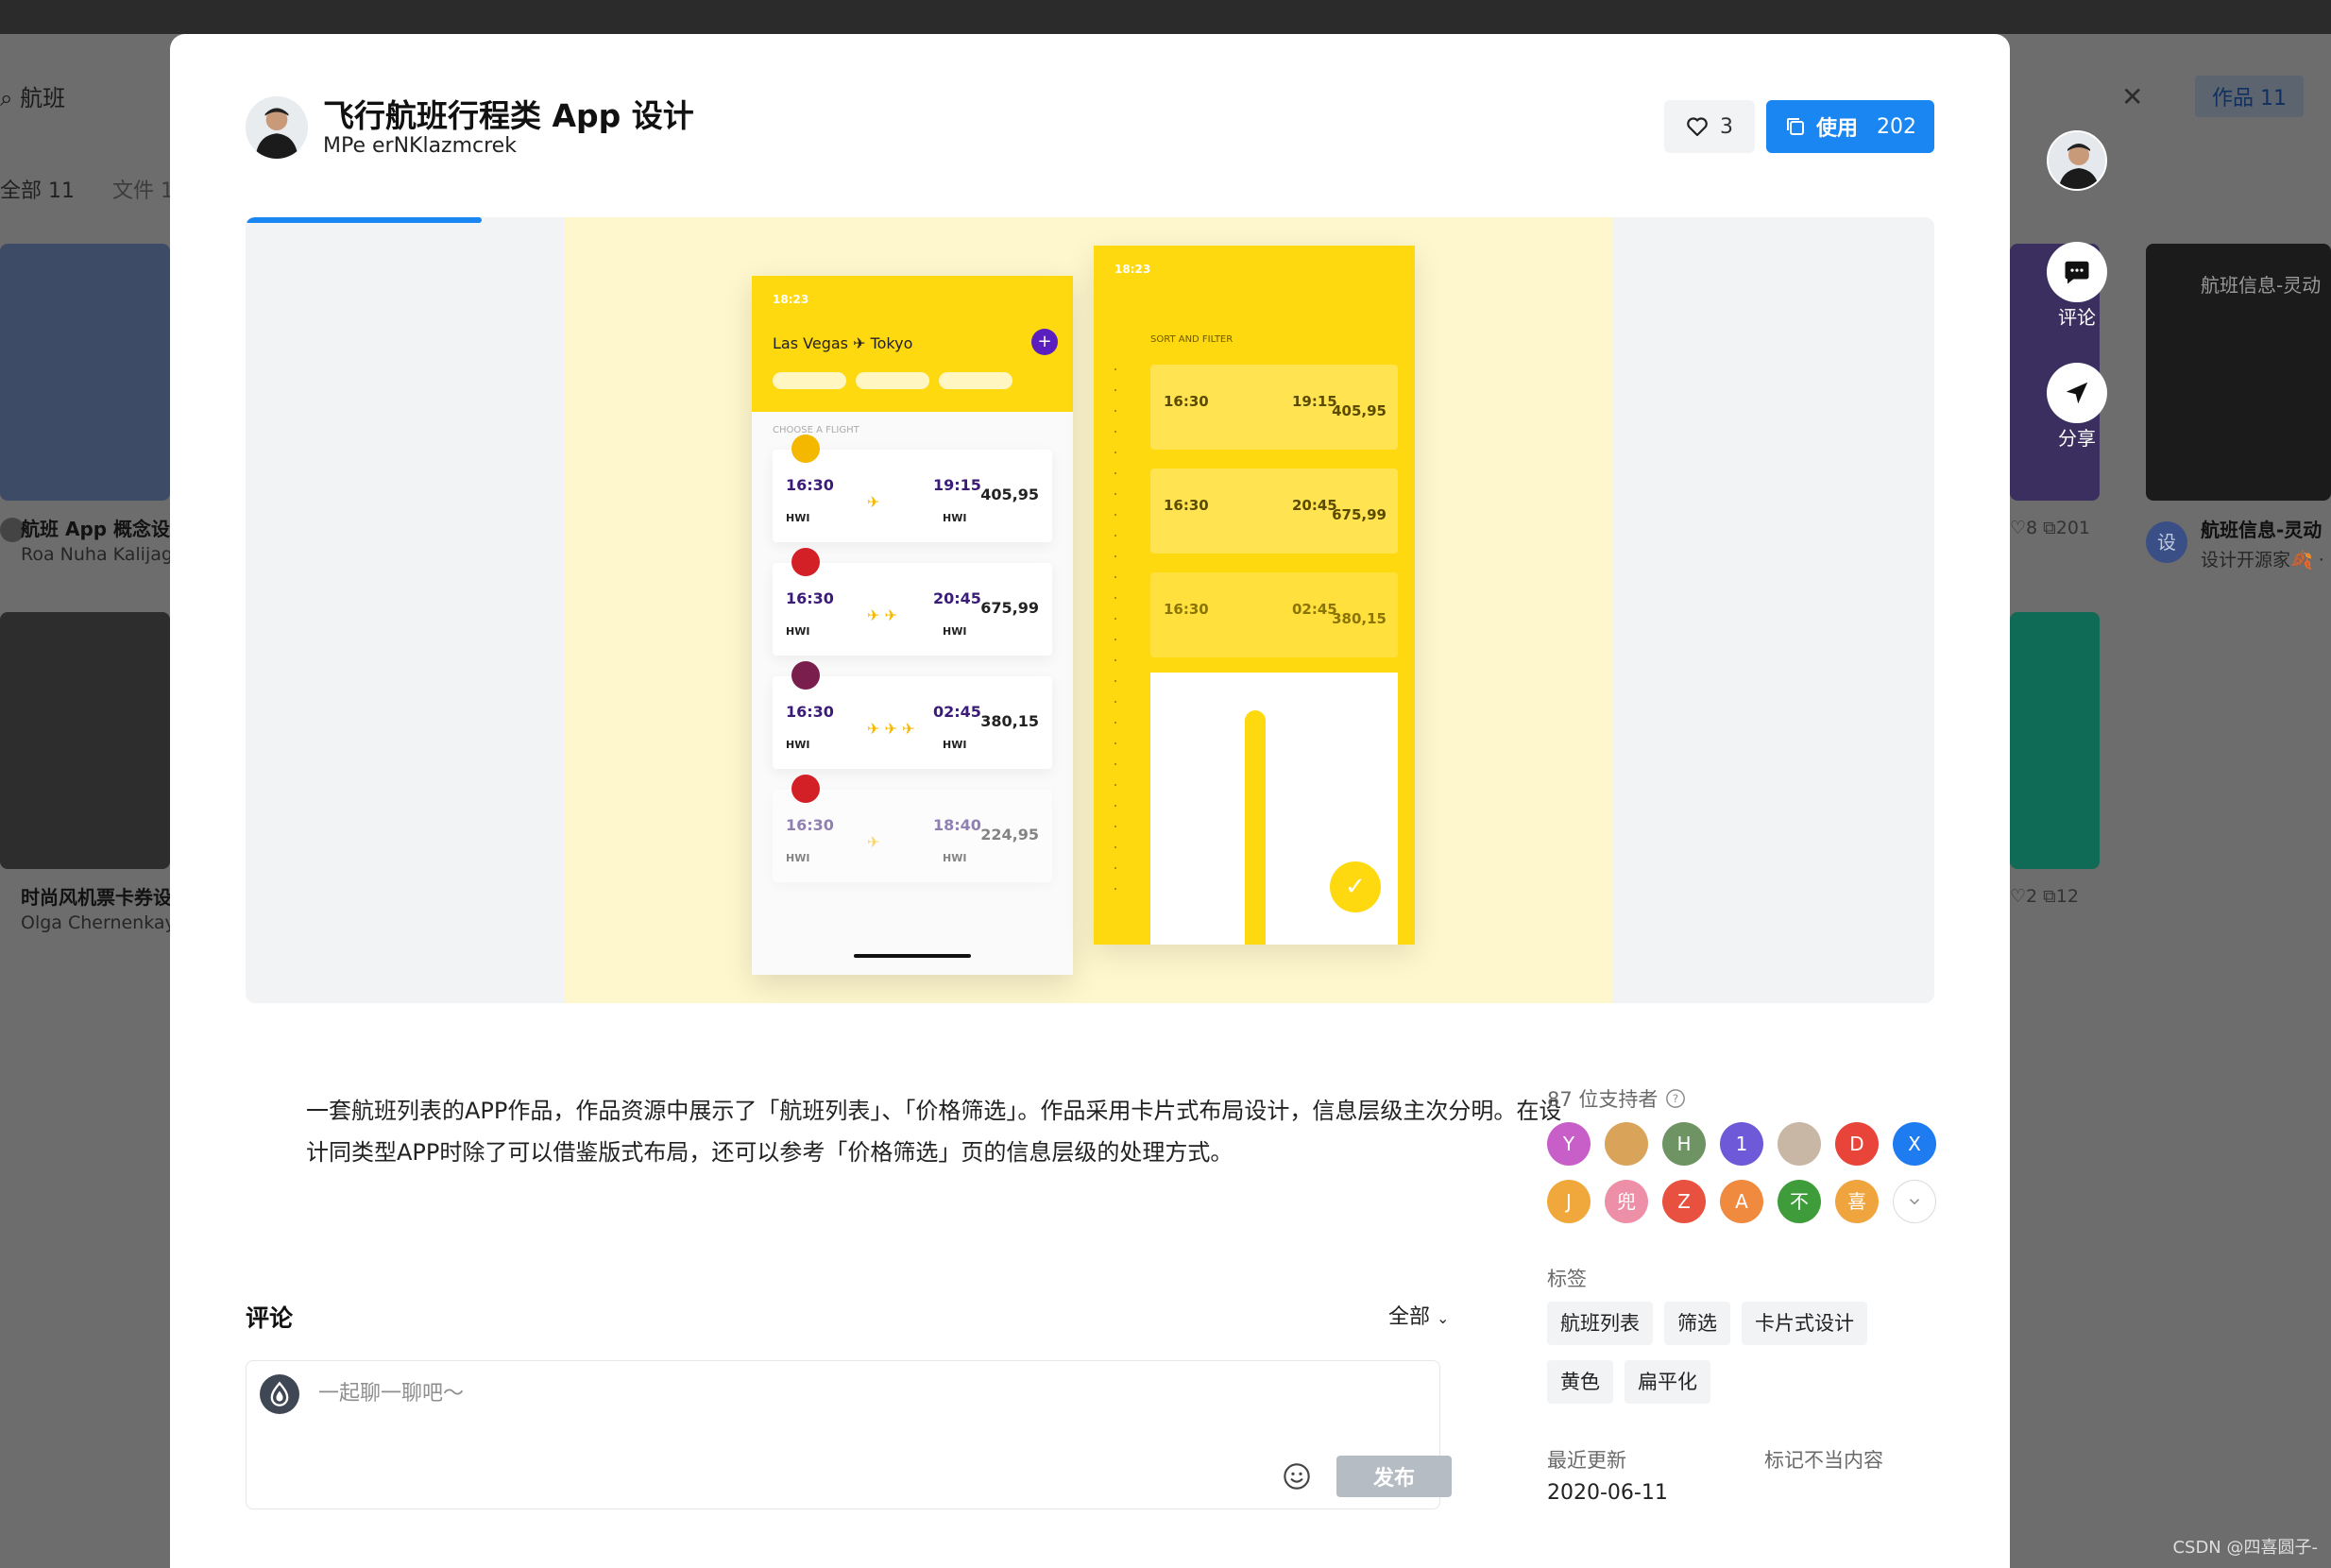 The height and width of the screenshot is (1568, 2331). What do you see at coordinates (1274, 809) in the screenshot?
I see `mockup-sort-panel: ✓` at bounding box center [1274, 809].